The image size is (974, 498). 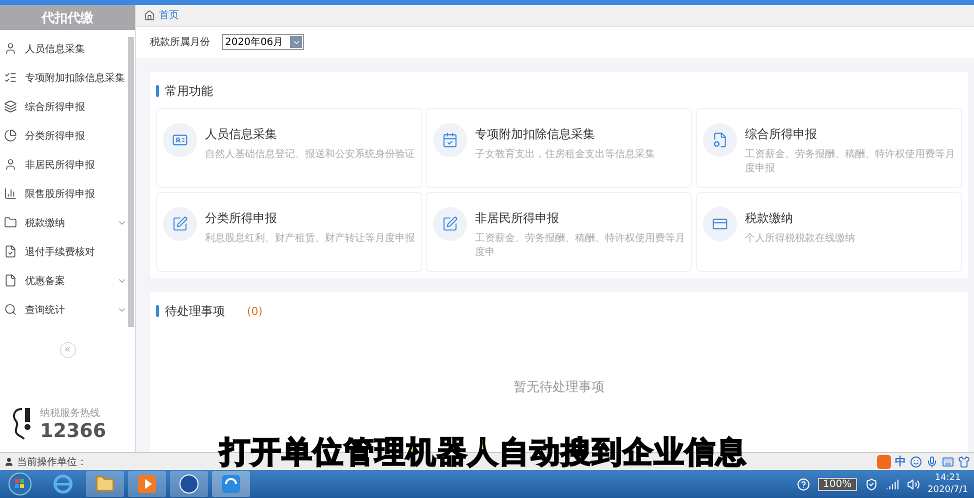 What do you see at coordinates (63, 484) in the screenshot?
I see `browser-icon` at bounding box center [63, 484].